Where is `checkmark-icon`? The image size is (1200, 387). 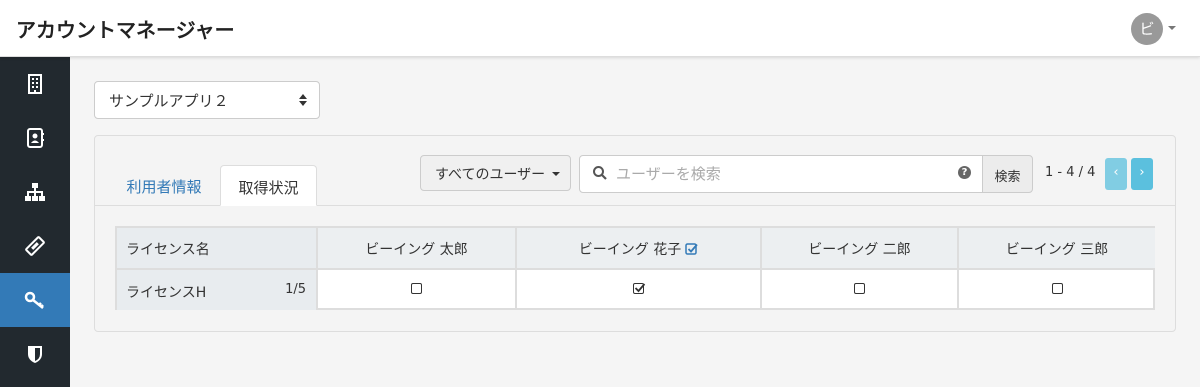
checkmark-icon is located at coordinates (640, 288).